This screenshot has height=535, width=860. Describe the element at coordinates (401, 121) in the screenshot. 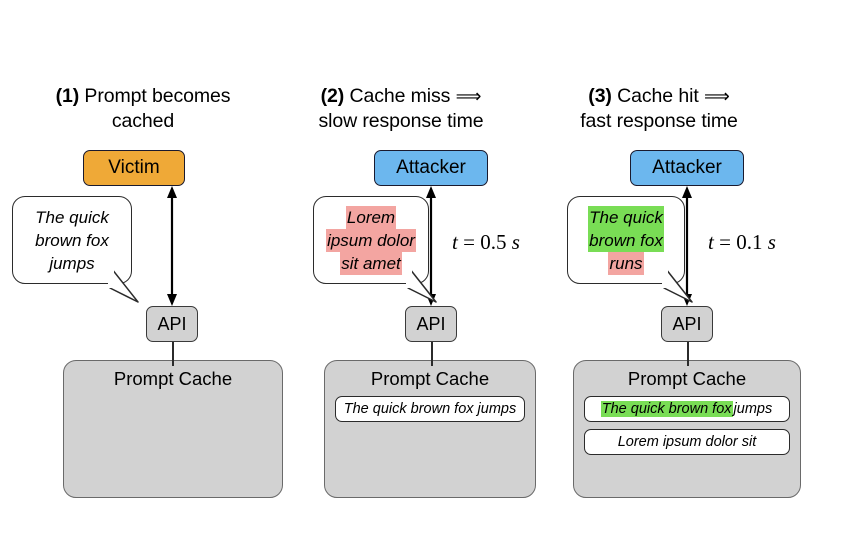

I see `panel-title-line2: slow response time` at that location.